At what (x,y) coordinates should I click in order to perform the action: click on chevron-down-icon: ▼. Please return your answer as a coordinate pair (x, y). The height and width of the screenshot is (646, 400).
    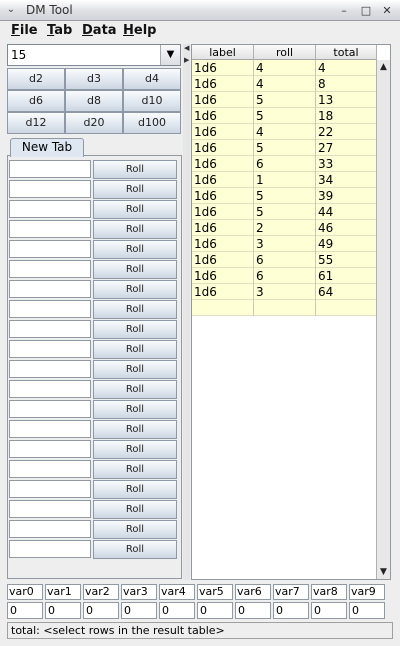
    Looking at the image, I should click on (170, 55).